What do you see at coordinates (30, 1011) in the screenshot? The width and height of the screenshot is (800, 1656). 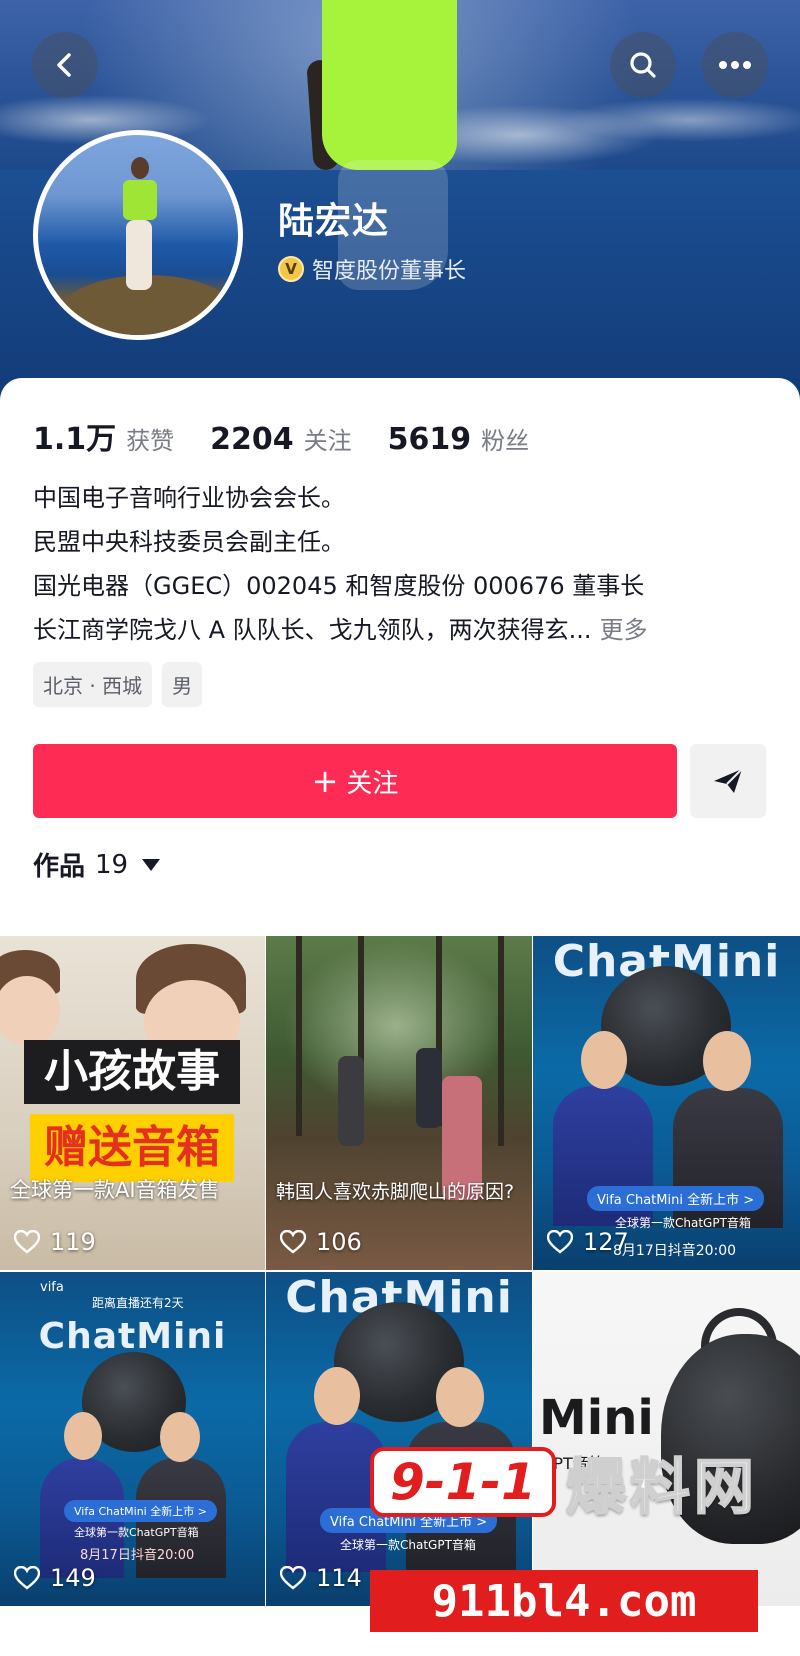 I see `cartoon-face` at bounding box center [30, 1011].